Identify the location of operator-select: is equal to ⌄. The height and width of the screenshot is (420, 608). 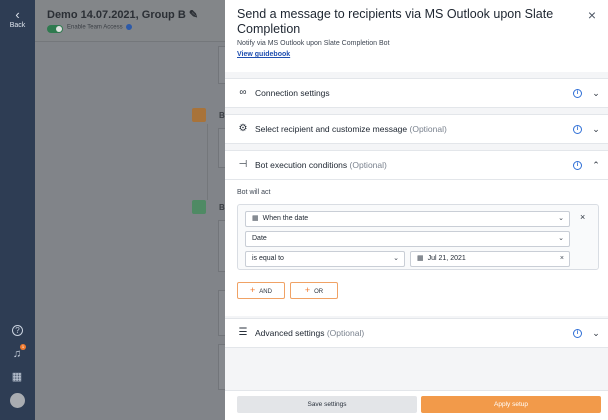
(325, 259).